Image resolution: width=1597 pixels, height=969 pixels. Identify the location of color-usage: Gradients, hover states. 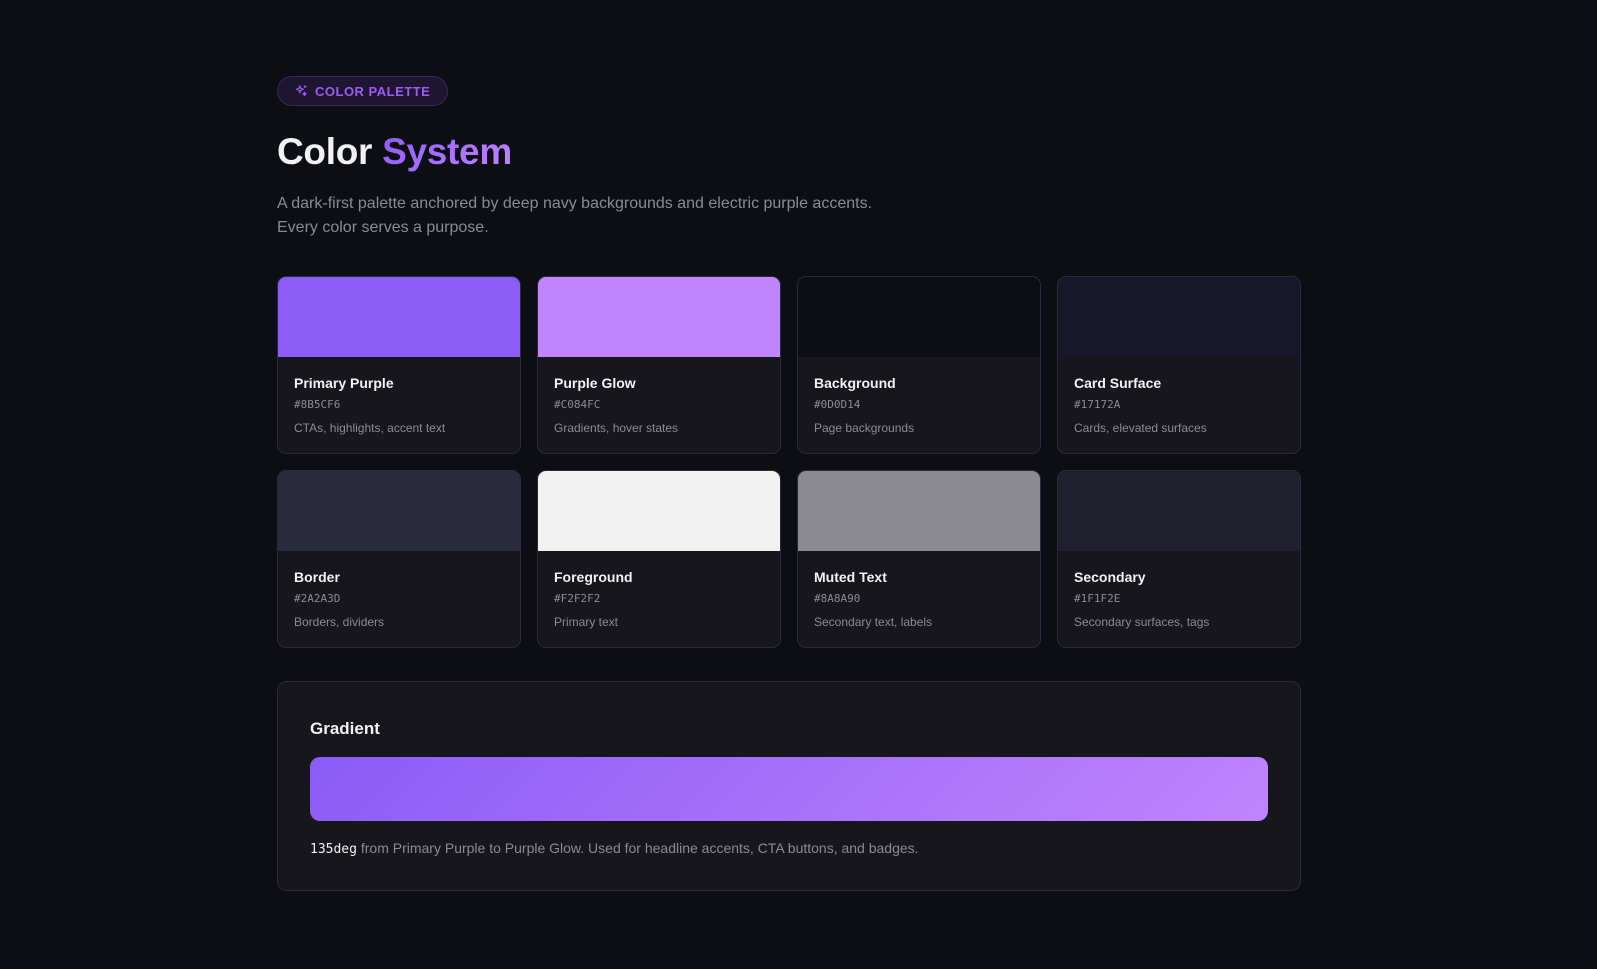
(616, 428).